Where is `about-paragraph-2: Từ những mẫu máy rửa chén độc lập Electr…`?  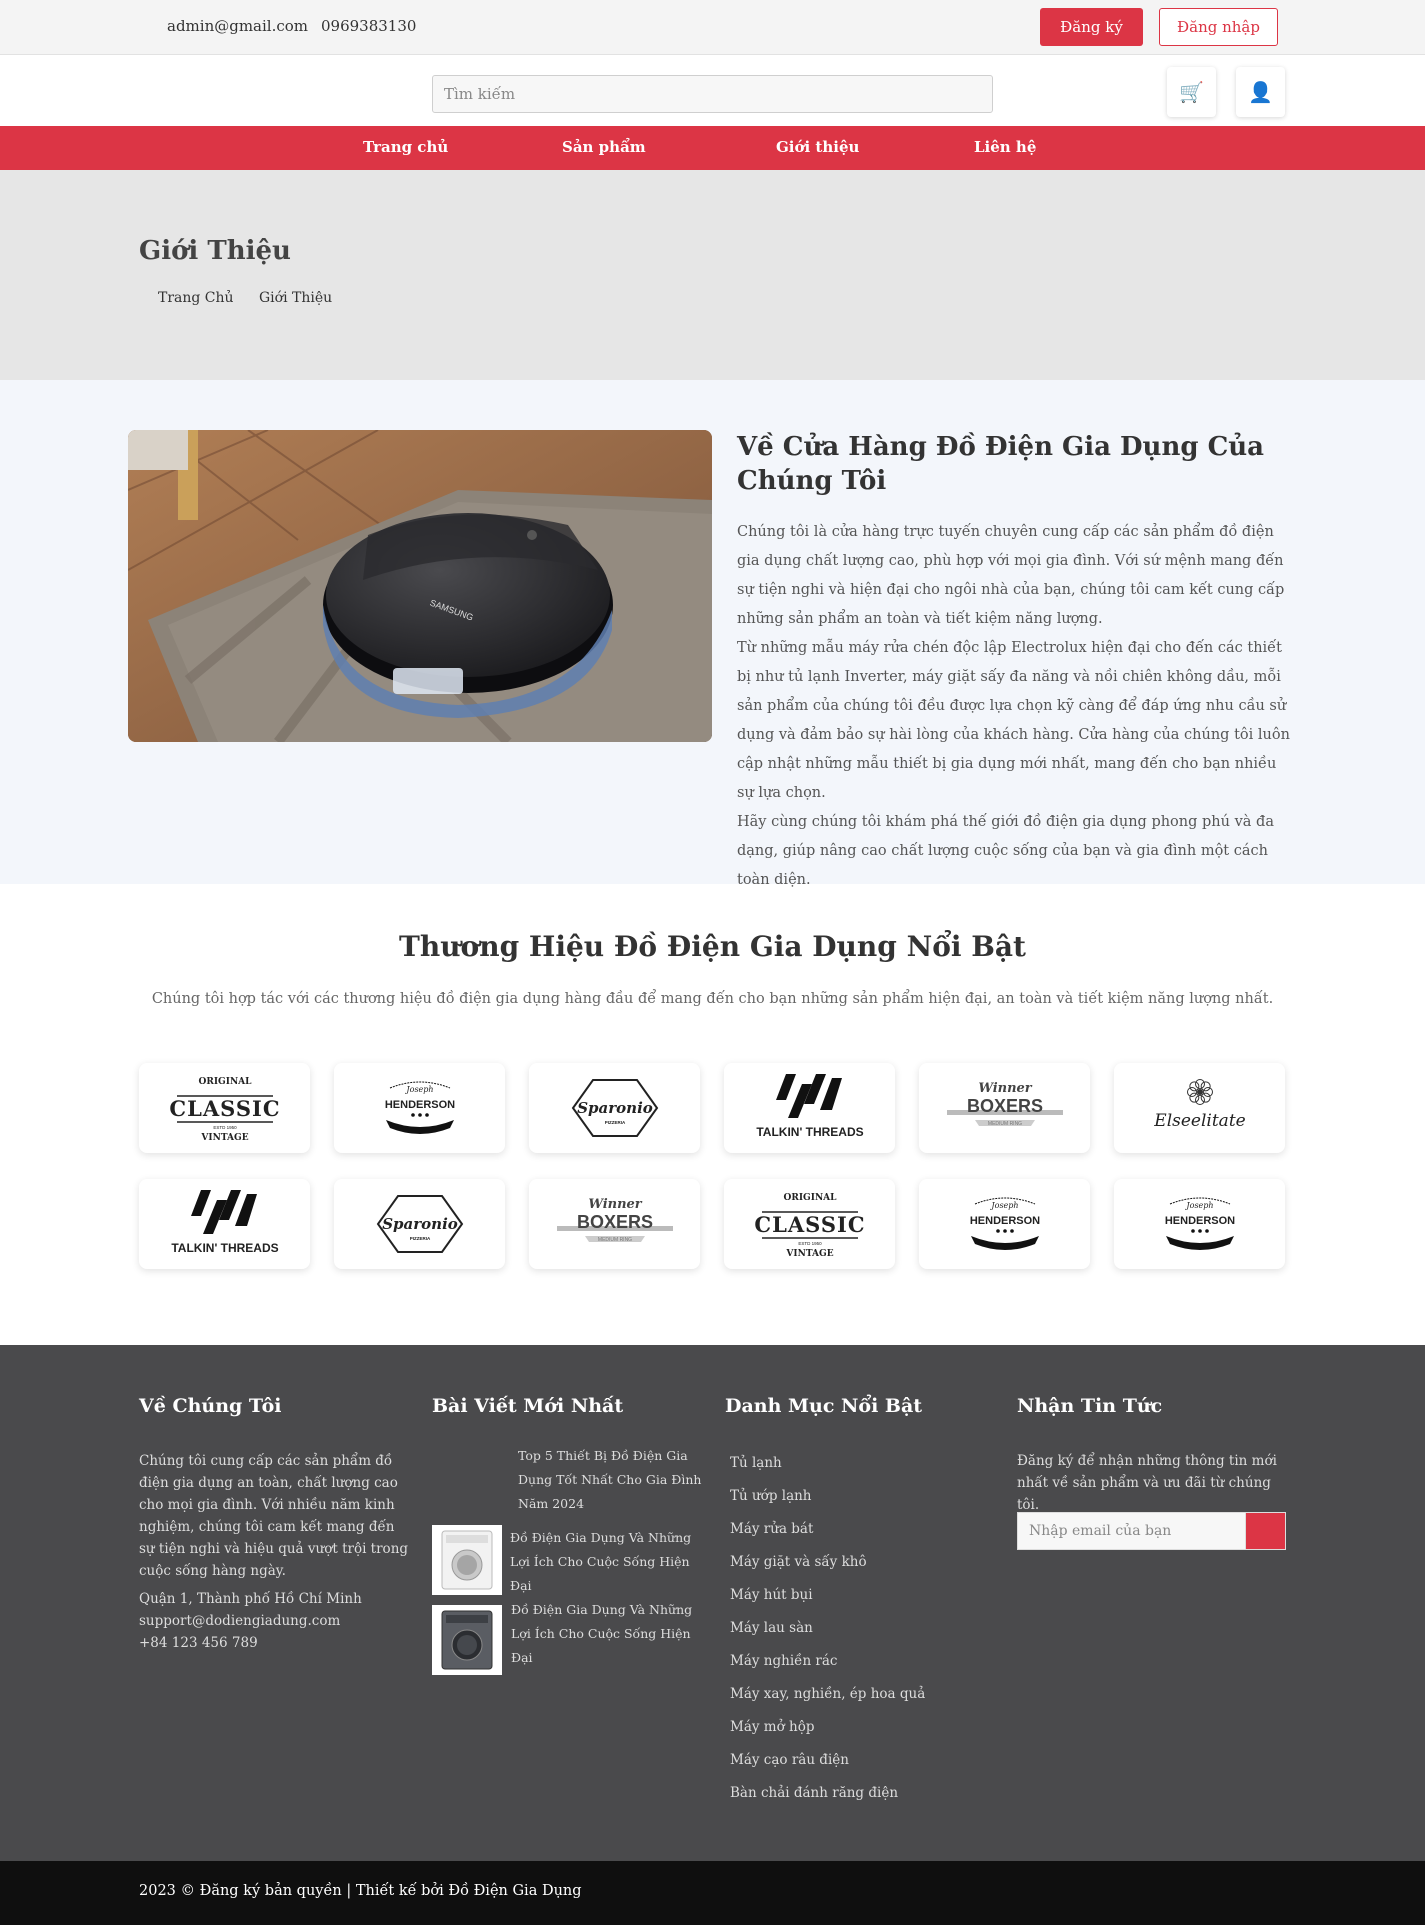
about-paragraph-2: Từ những mẫu máy rửa chén độc lập Electr… is located at coordinates (1013, 720).